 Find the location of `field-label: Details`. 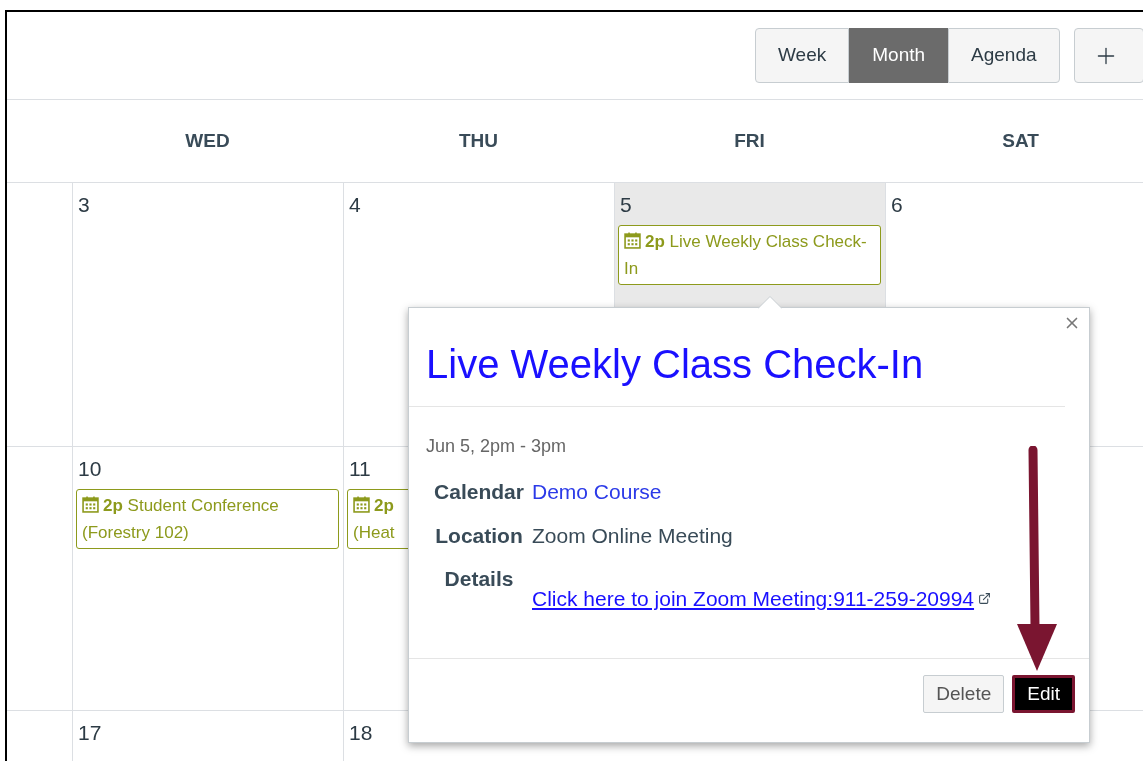

field-label: Details is located at coordinates (479, 579).